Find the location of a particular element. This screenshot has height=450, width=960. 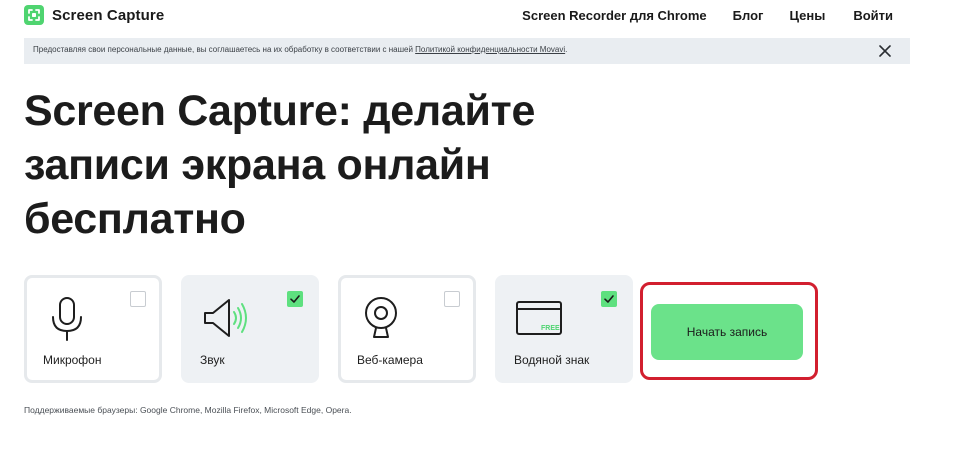

watermark-icon: FREE is located at coordinates (539, 318).